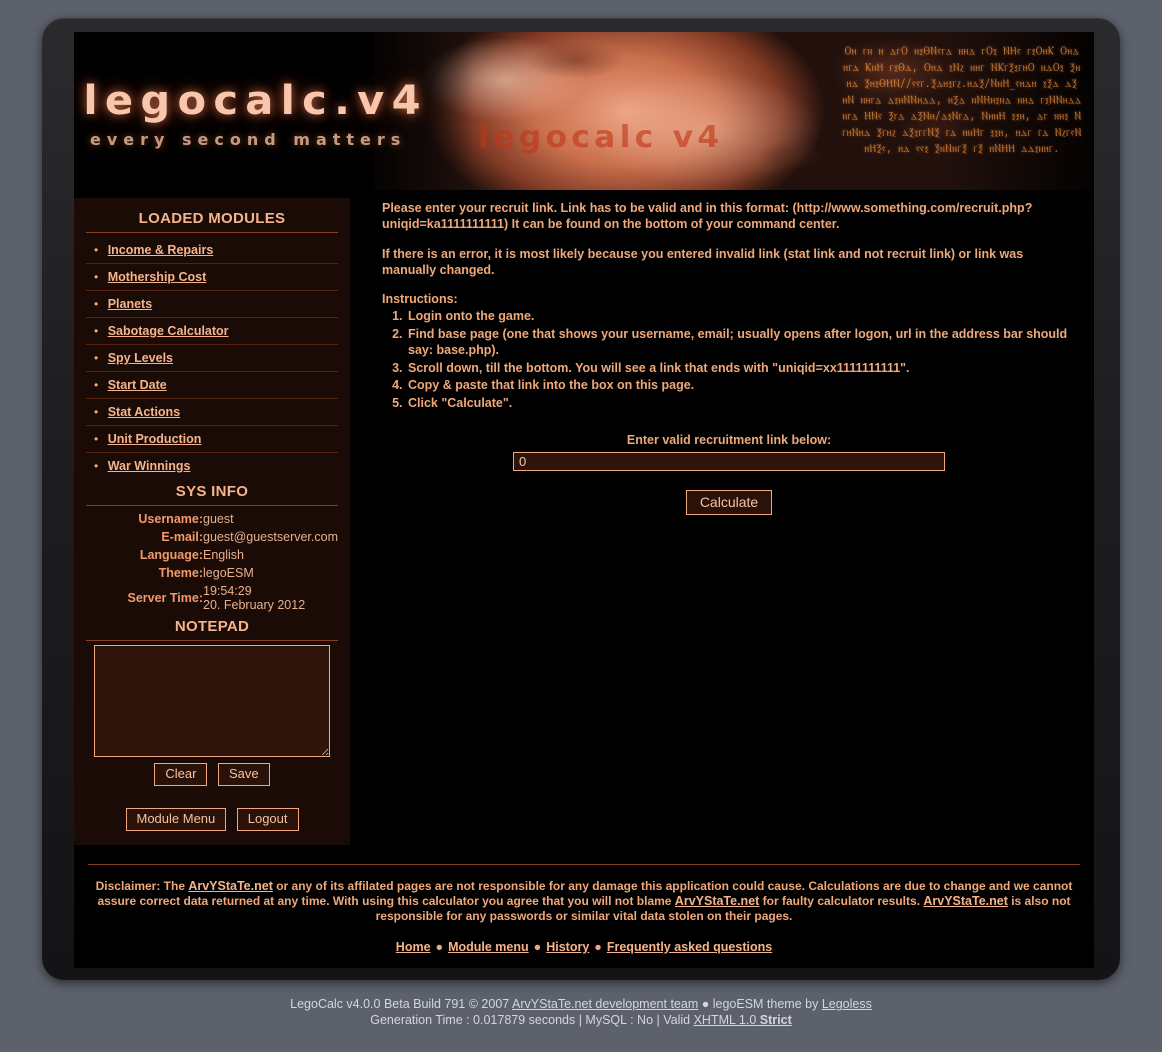  What do you see at coordinates (165, 598) in the screenshot?
I see `server-time-label: Server Time:` at bounding box center [165, 598].